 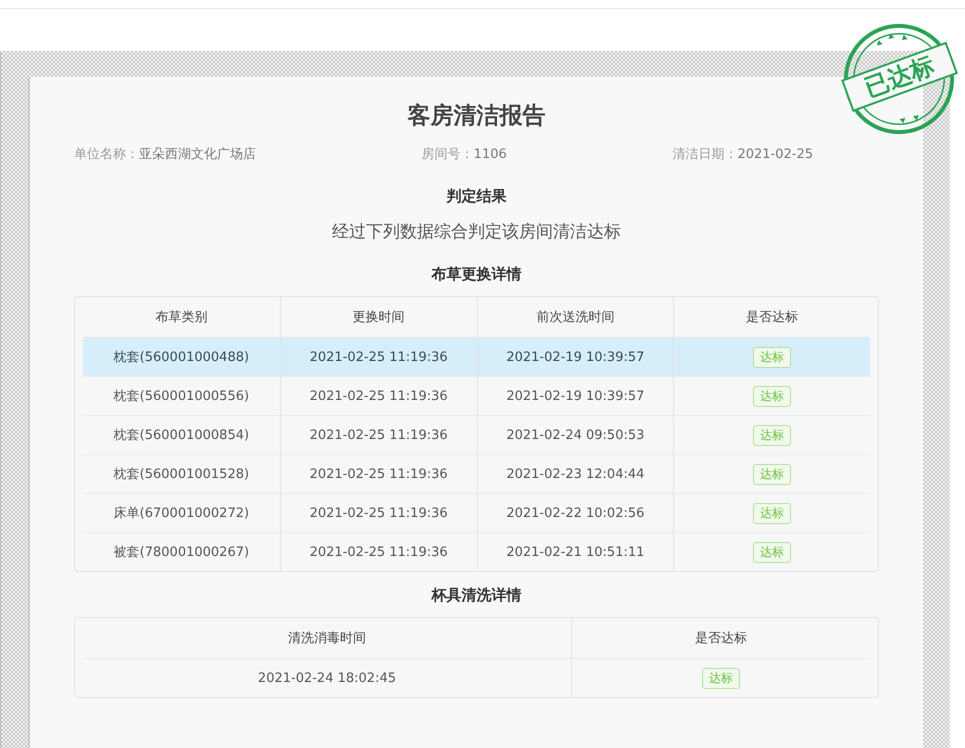 What do you see at coordinates (476, 196) in the screenshot?
I see `section-heading: 判定结果` at bounding box center [476, 196].